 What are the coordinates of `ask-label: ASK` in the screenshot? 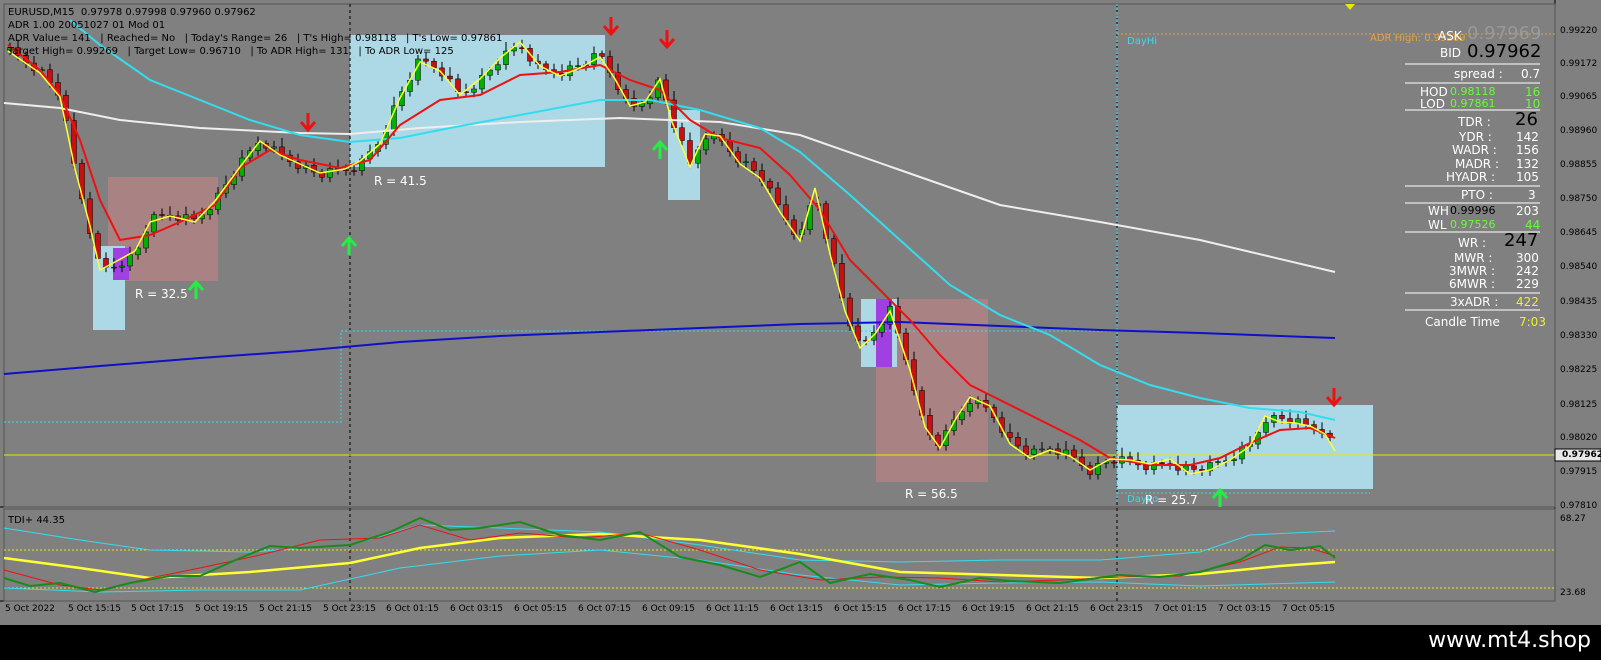 It's located at (1450, 36).